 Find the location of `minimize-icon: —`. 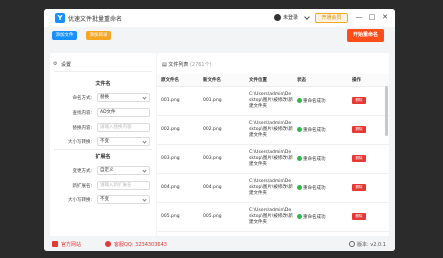

minimize-icon: — is located at coordinates (359, 17).